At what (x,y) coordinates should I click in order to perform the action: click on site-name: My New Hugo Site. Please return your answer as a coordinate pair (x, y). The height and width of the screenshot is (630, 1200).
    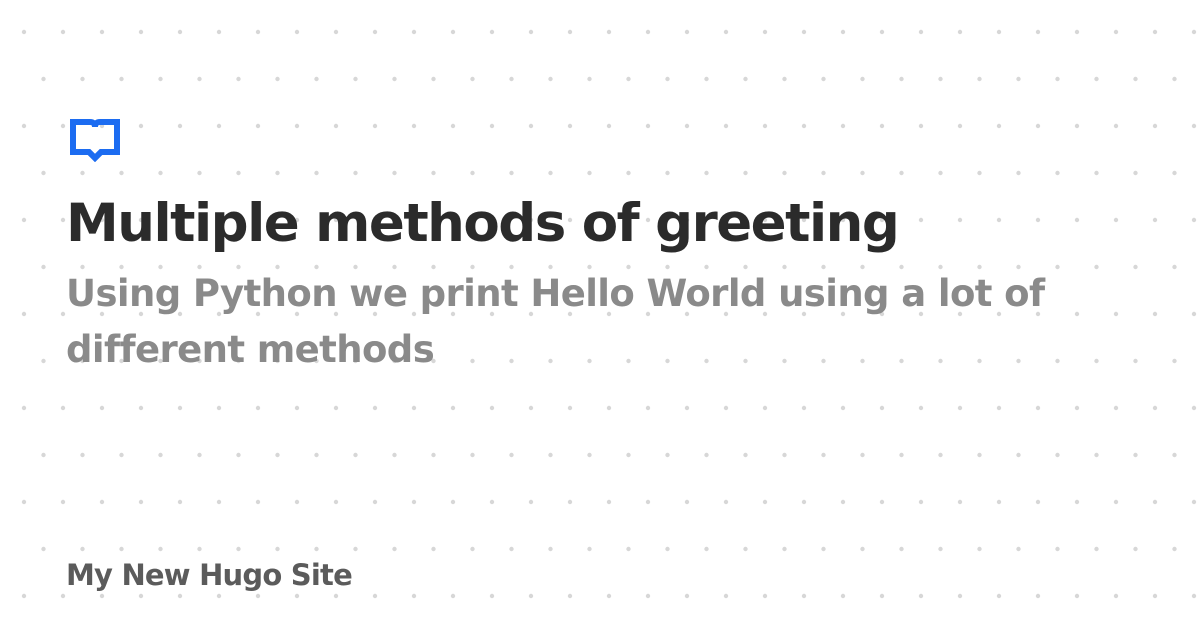
    Looking at the image, I should click on (209, 575).